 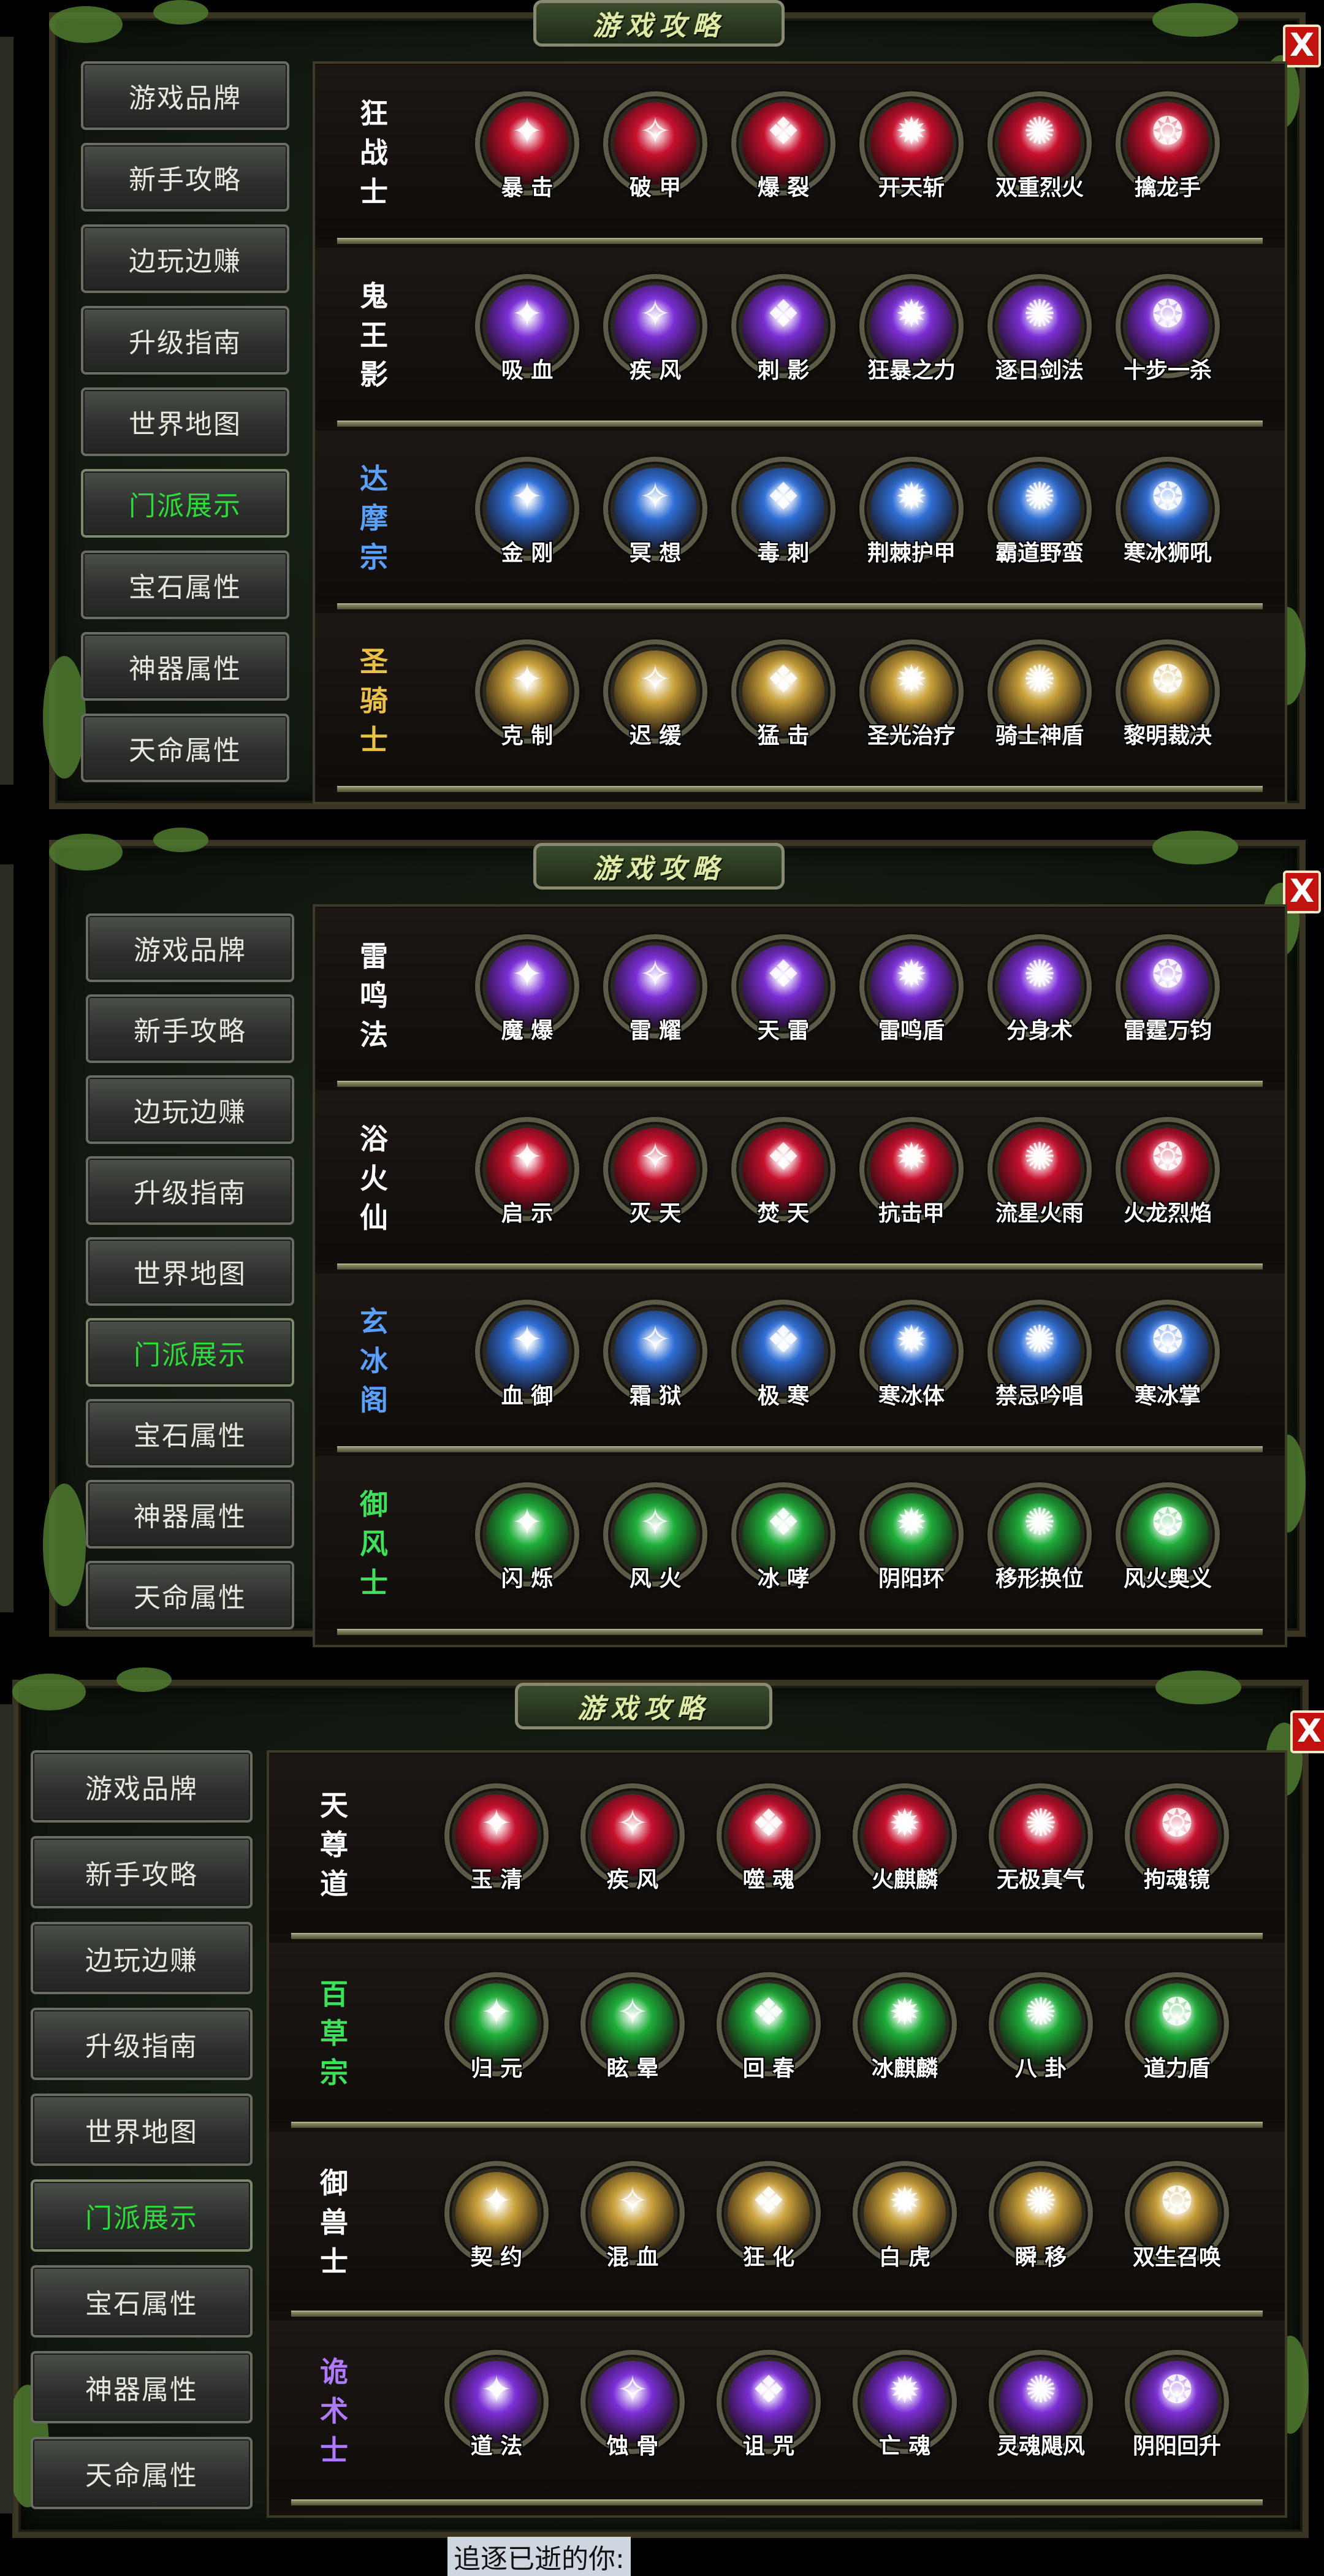 What do you see at coordinates (1168, 1358) in the screenshot?
I see `skill-icon: ❂ 寒冰掌` at bounding box center [1168, 1358].